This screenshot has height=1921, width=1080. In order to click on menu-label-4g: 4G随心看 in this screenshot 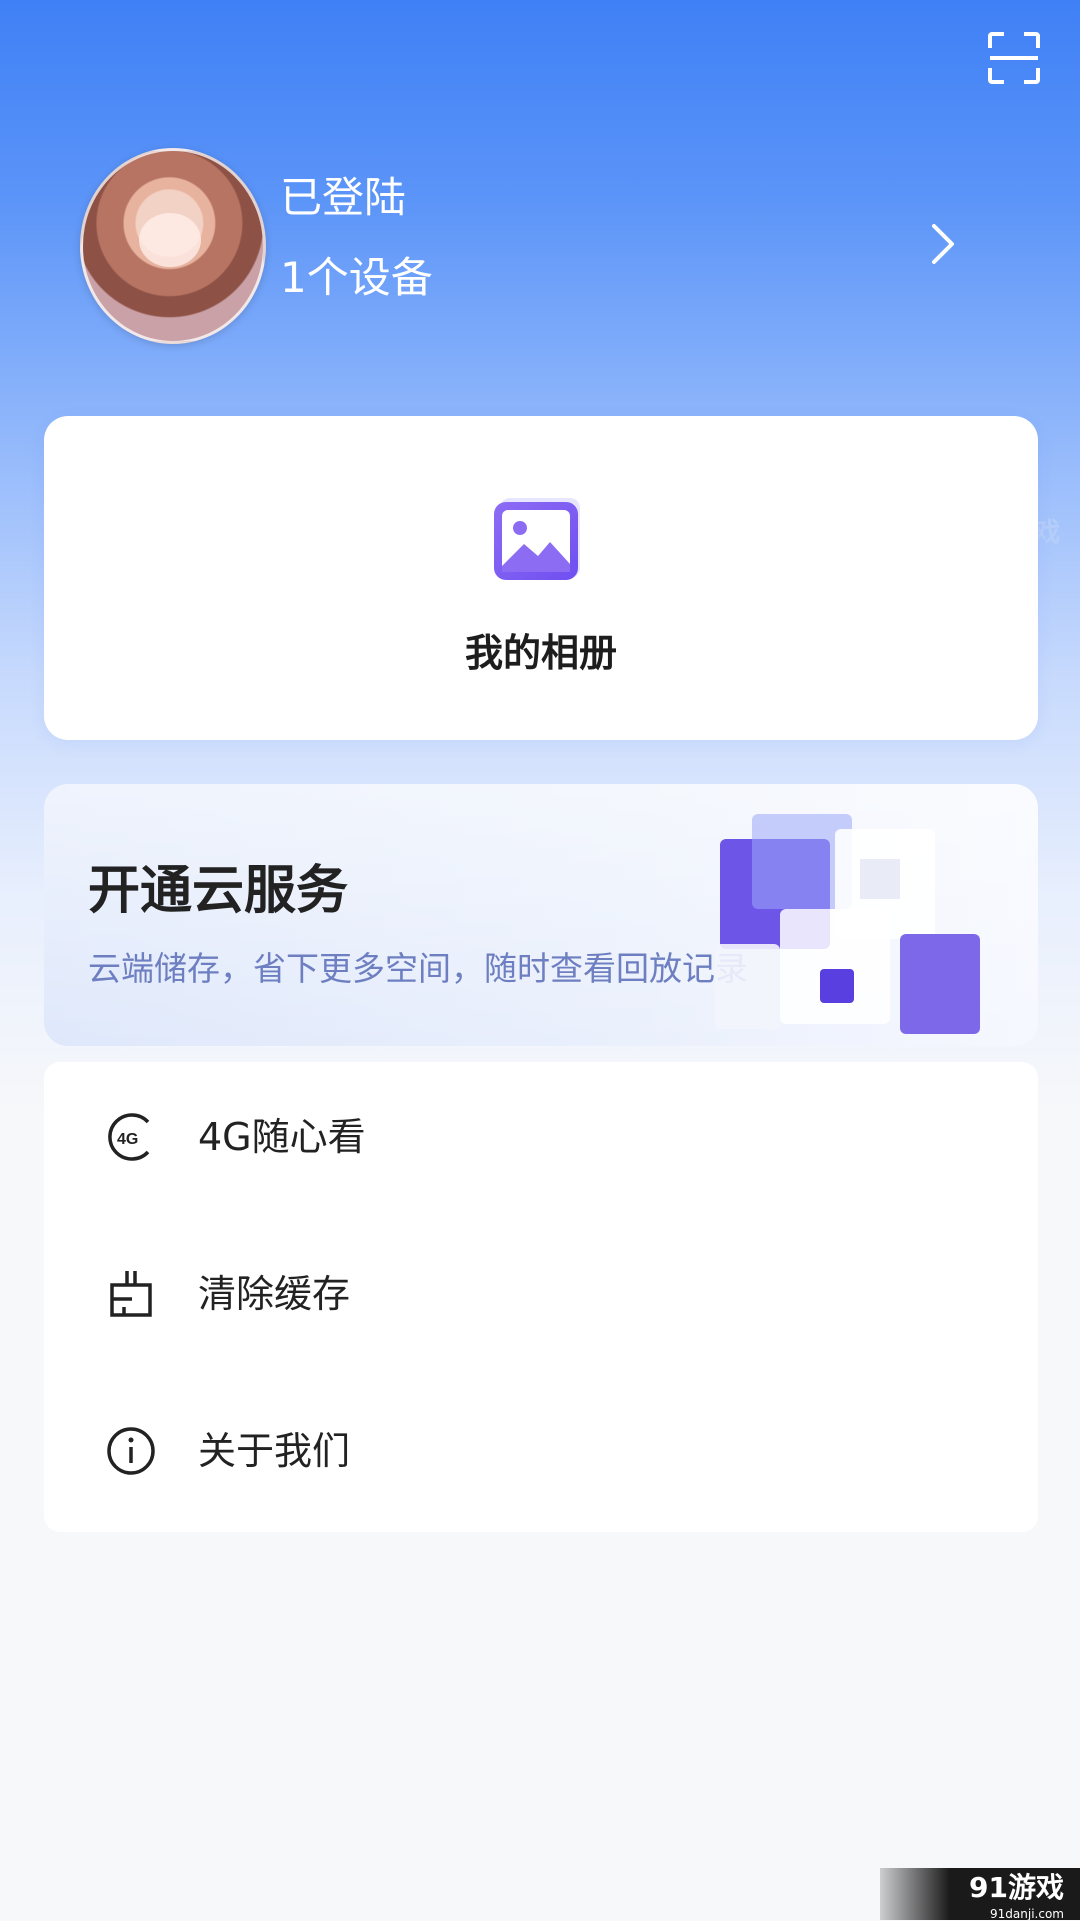, I will do `click(282, 1137)`.